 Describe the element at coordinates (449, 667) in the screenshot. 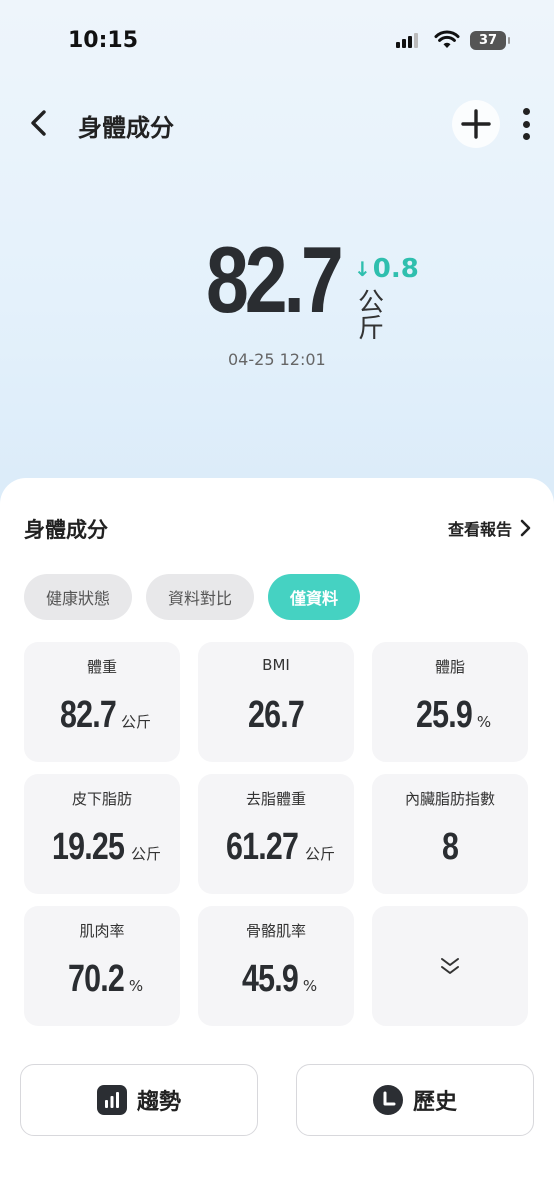

I see `metric-label: 體脂` at that location.